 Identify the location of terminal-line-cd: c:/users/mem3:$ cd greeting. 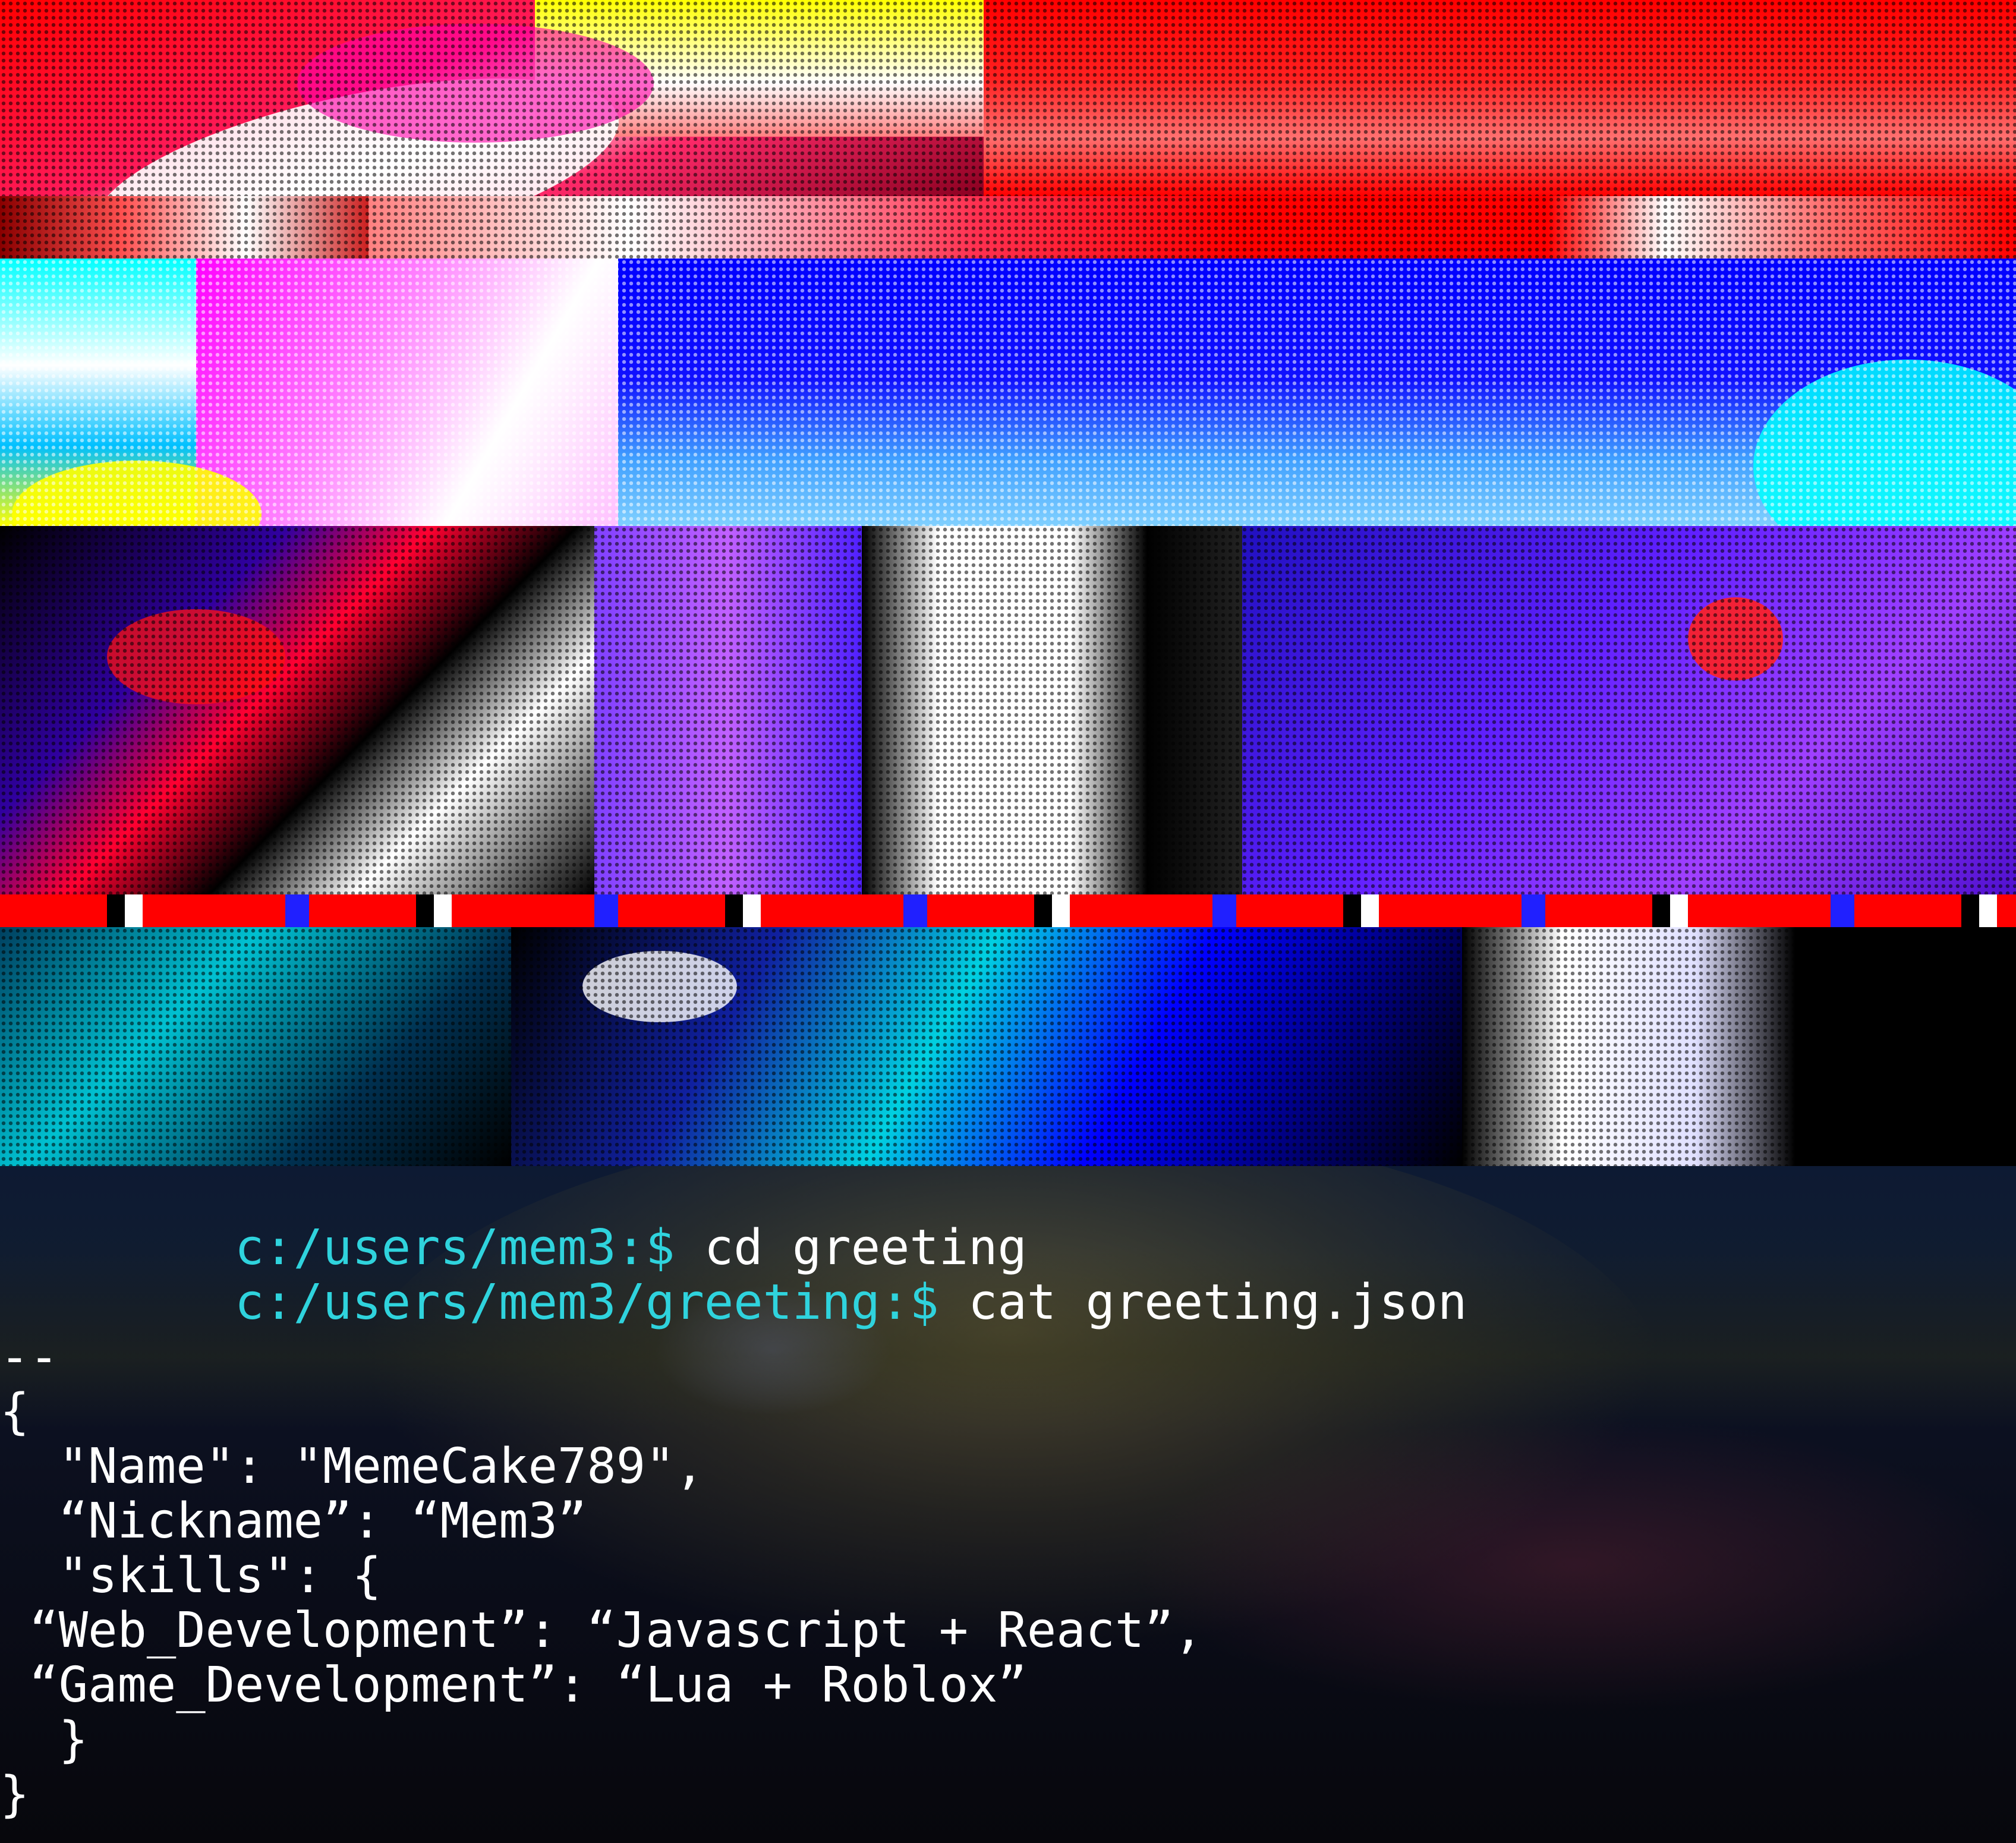
(513, 1220).